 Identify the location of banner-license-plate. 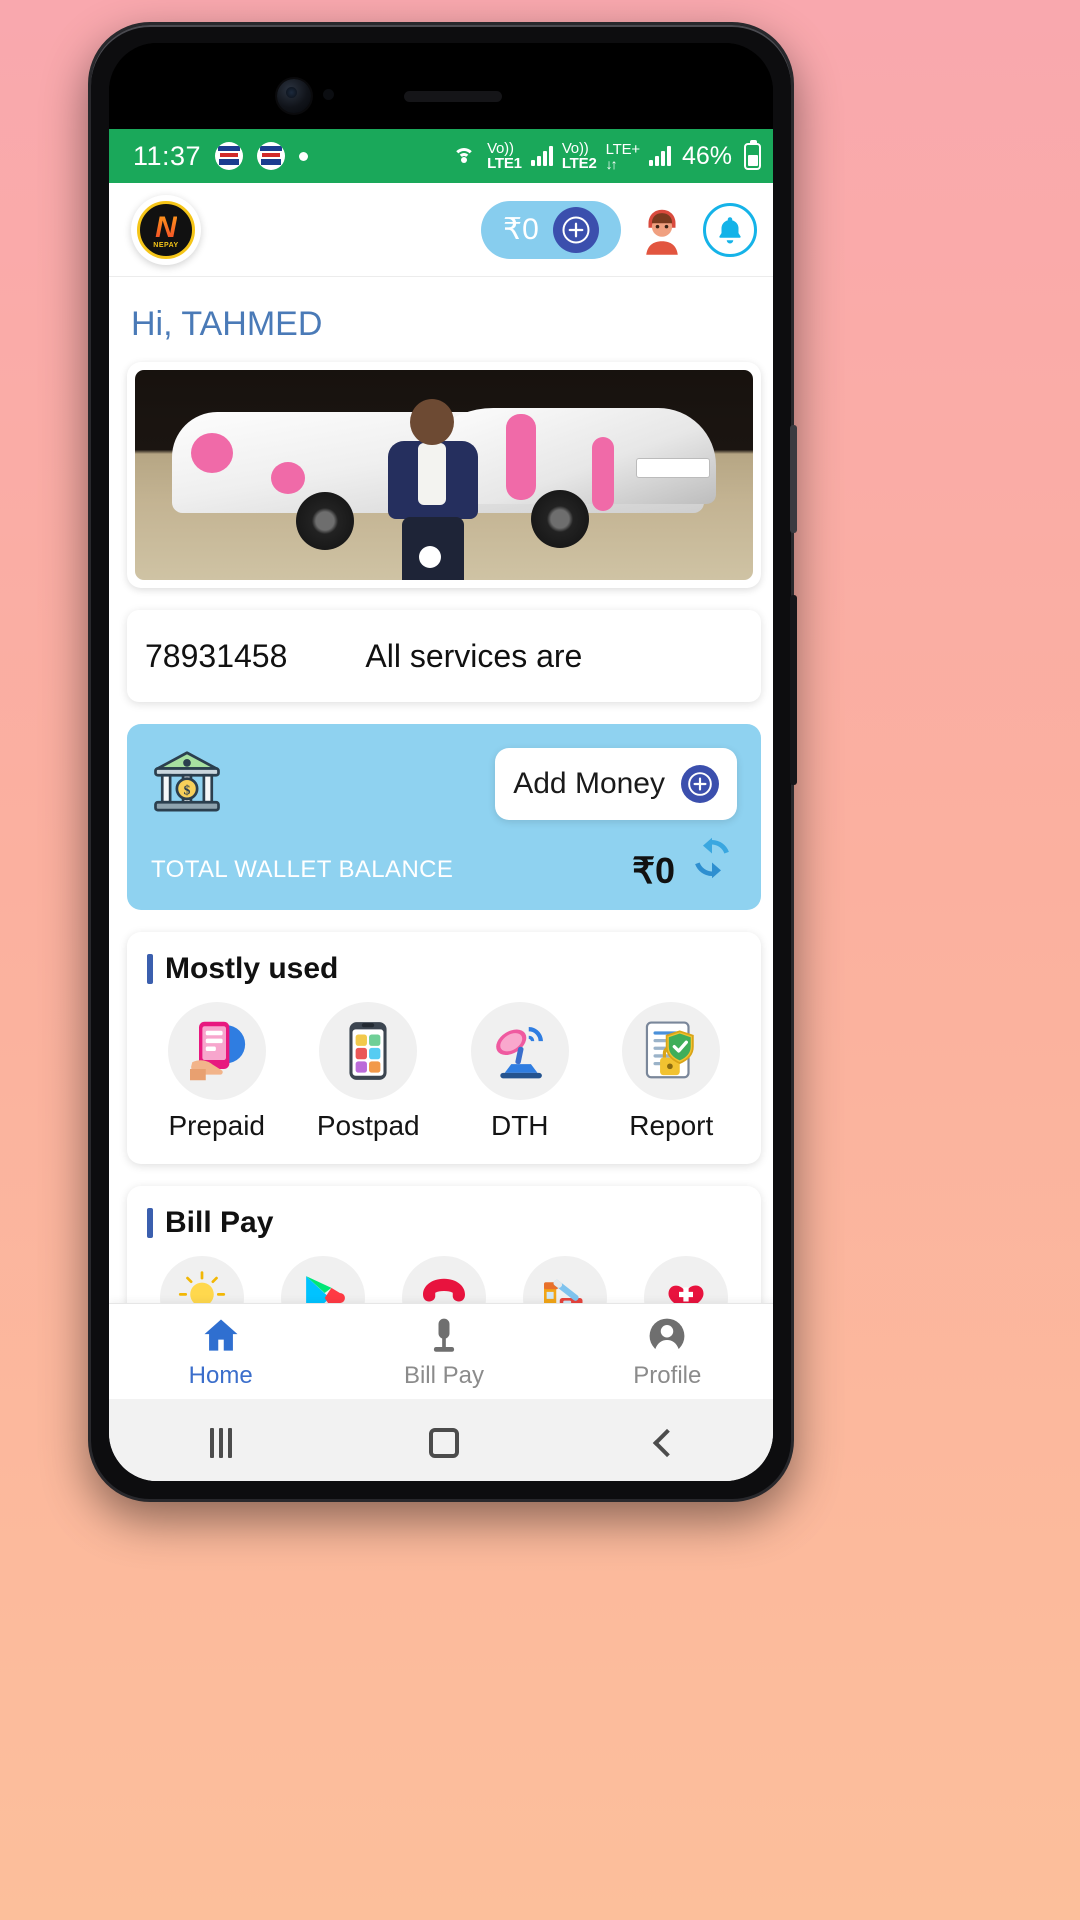
(672, 468).